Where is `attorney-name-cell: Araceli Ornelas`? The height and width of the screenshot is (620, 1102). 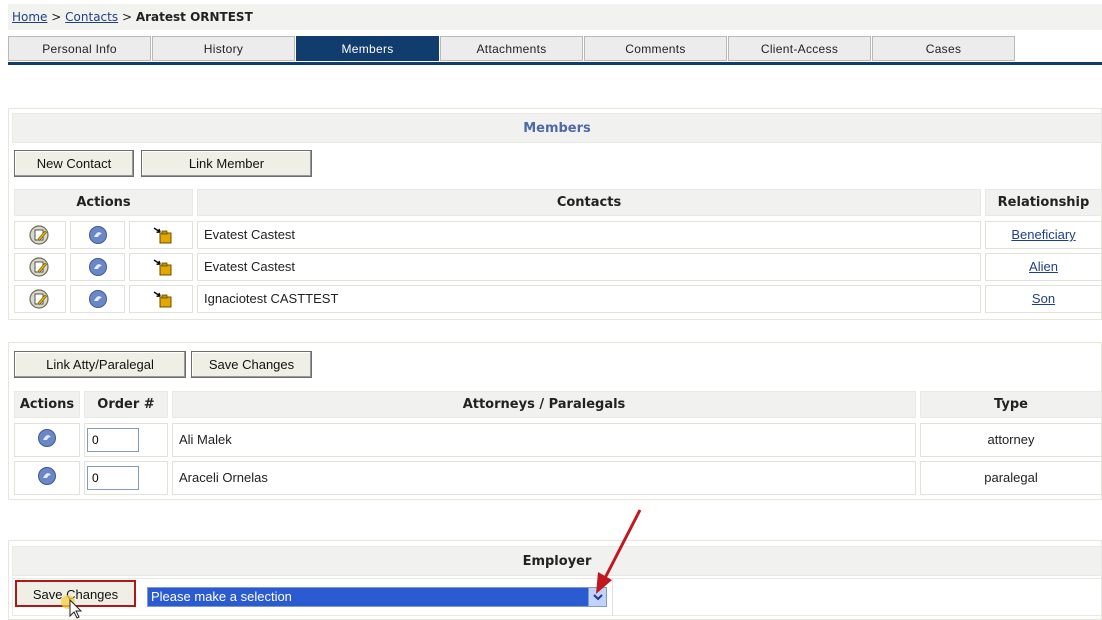
attorney-name-cell: Araceli Ornelas is located at coordinates (544, 478).